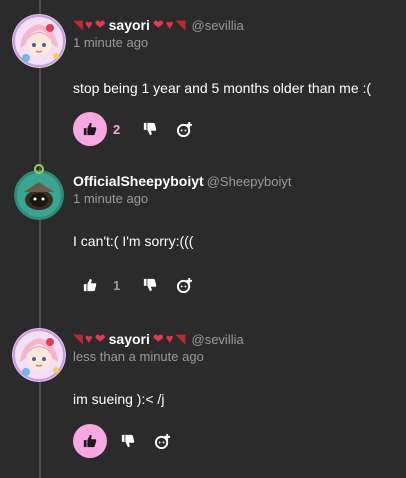 This screenshot has width=406, height=478. I want to click on frame-ornament-icon, so click(39, 169).